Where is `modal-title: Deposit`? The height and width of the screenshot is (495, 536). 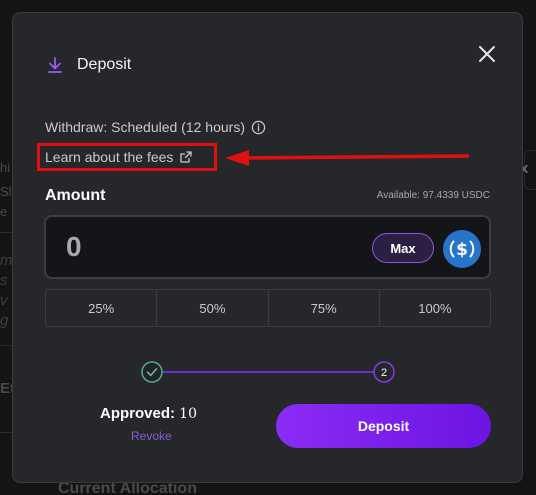
modal-title: Deposit is located at coordinates (104, 64).